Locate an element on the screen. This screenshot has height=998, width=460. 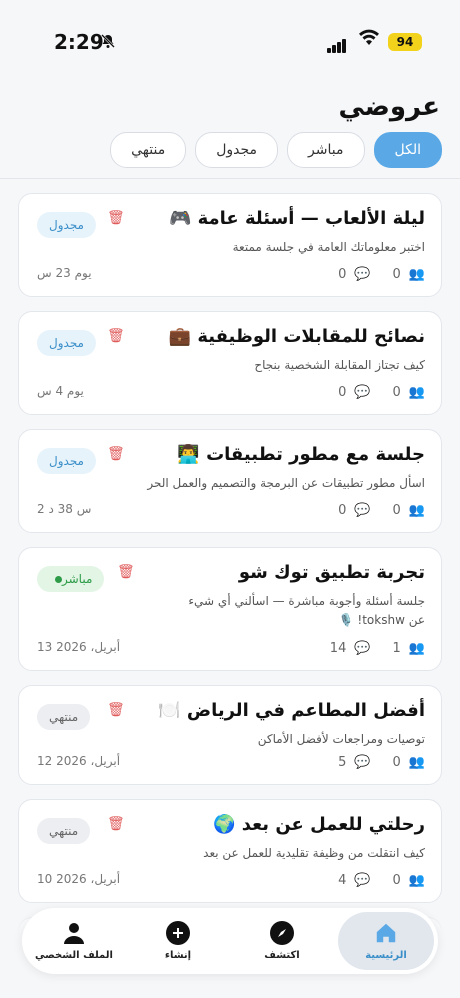
compass-icon is located at coordinates (282, 933).